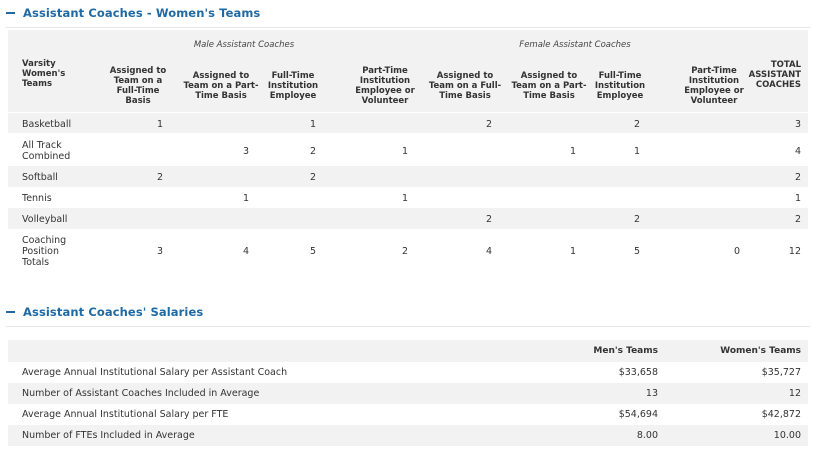  I want to click on col-header-male-ft-team: Assigned to Team on a Full-Time Basis, so click(138, 86).